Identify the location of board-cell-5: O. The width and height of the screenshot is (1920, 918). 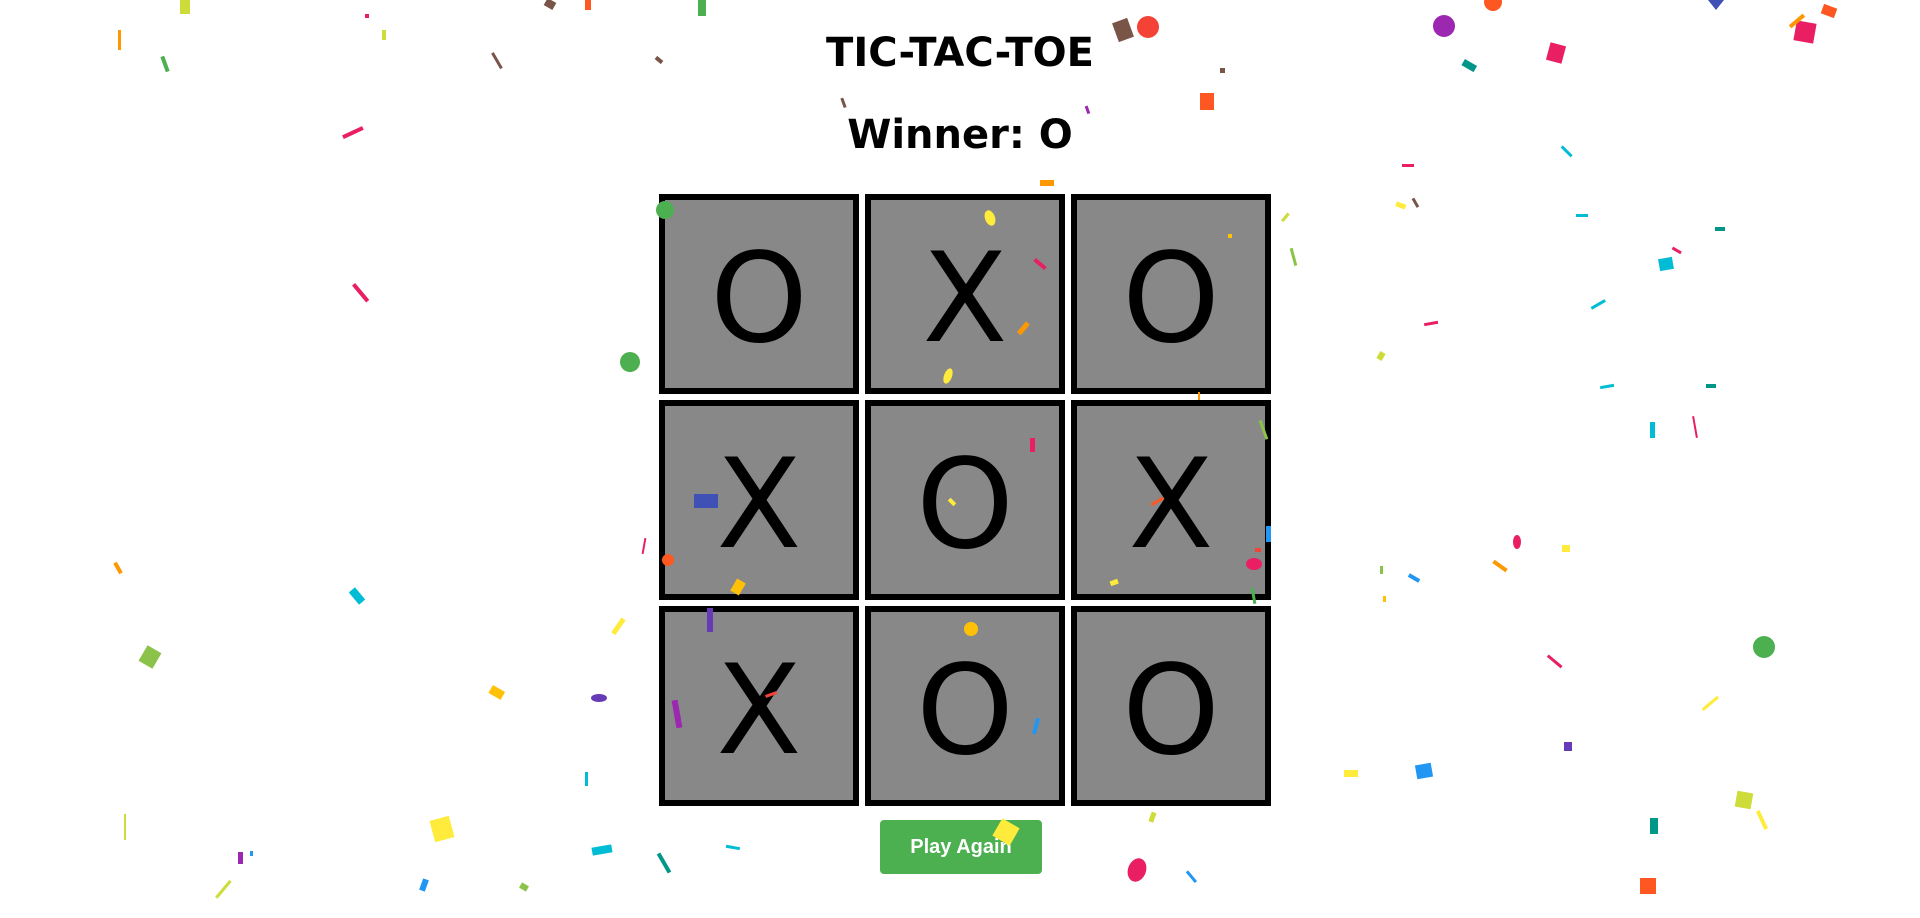
(965, 500).